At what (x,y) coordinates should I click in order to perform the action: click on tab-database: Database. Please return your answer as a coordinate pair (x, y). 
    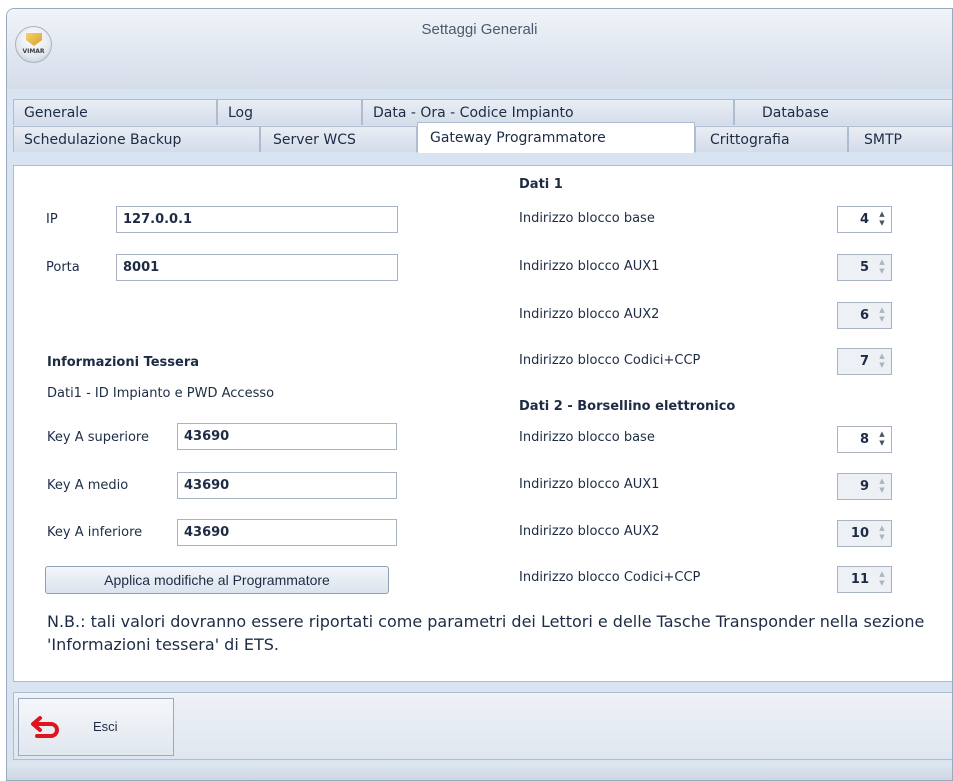
    Looking at the image, I should click on (843, 112).